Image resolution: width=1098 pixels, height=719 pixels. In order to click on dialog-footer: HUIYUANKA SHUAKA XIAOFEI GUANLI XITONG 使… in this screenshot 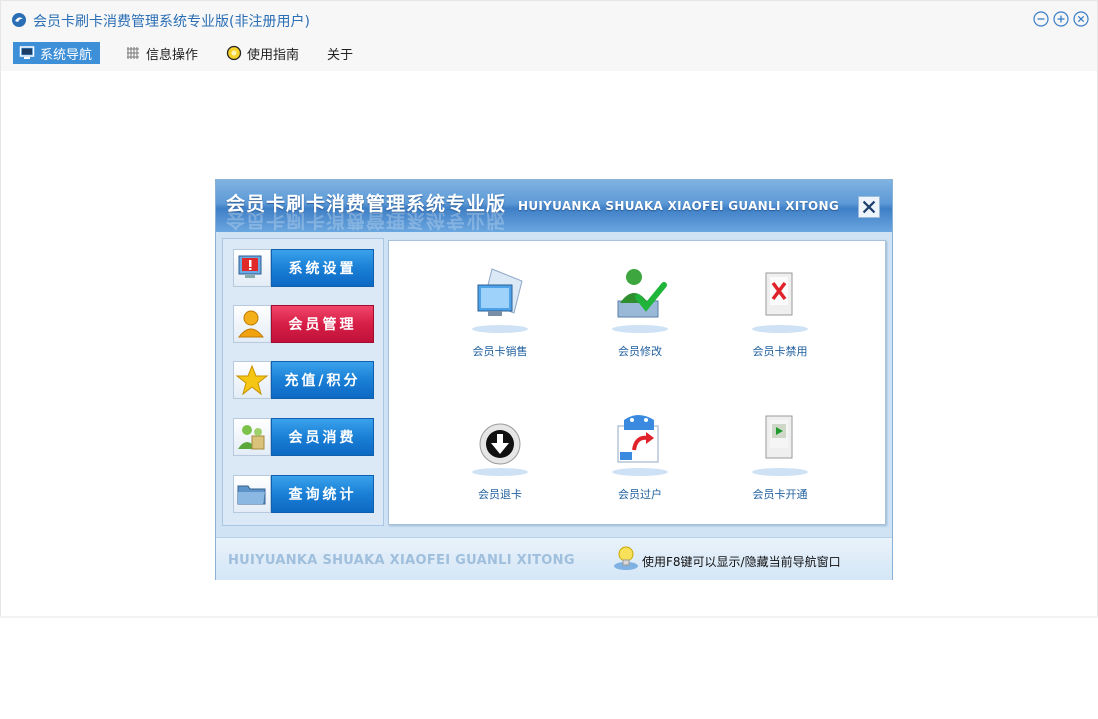, I will do `click(554, 558)`.